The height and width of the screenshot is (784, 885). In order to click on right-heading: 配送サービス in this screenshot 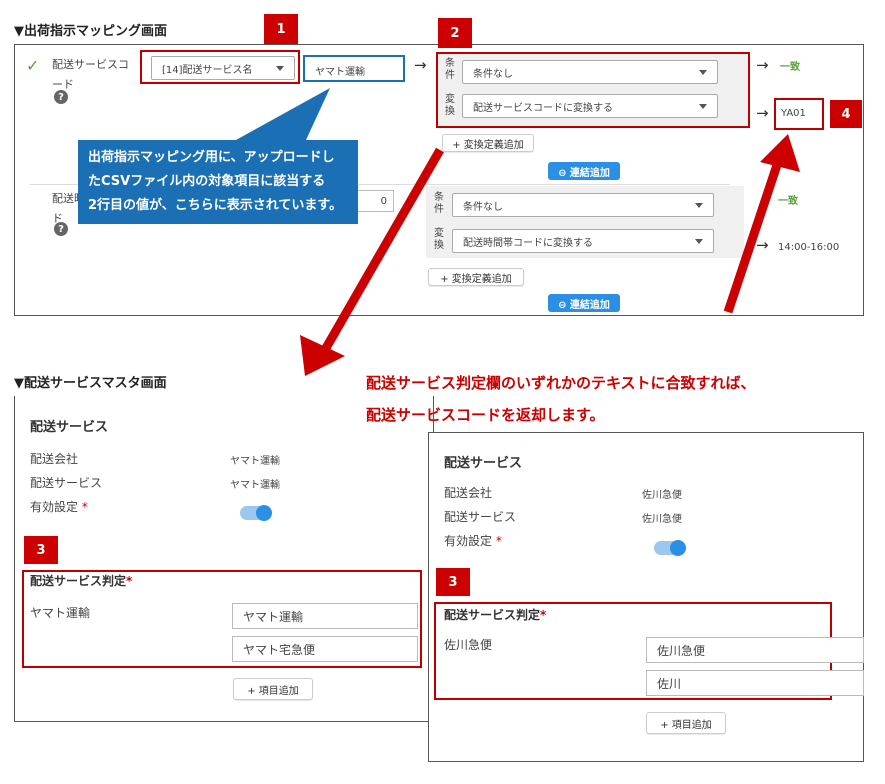, I will do `click(483, 463)`.